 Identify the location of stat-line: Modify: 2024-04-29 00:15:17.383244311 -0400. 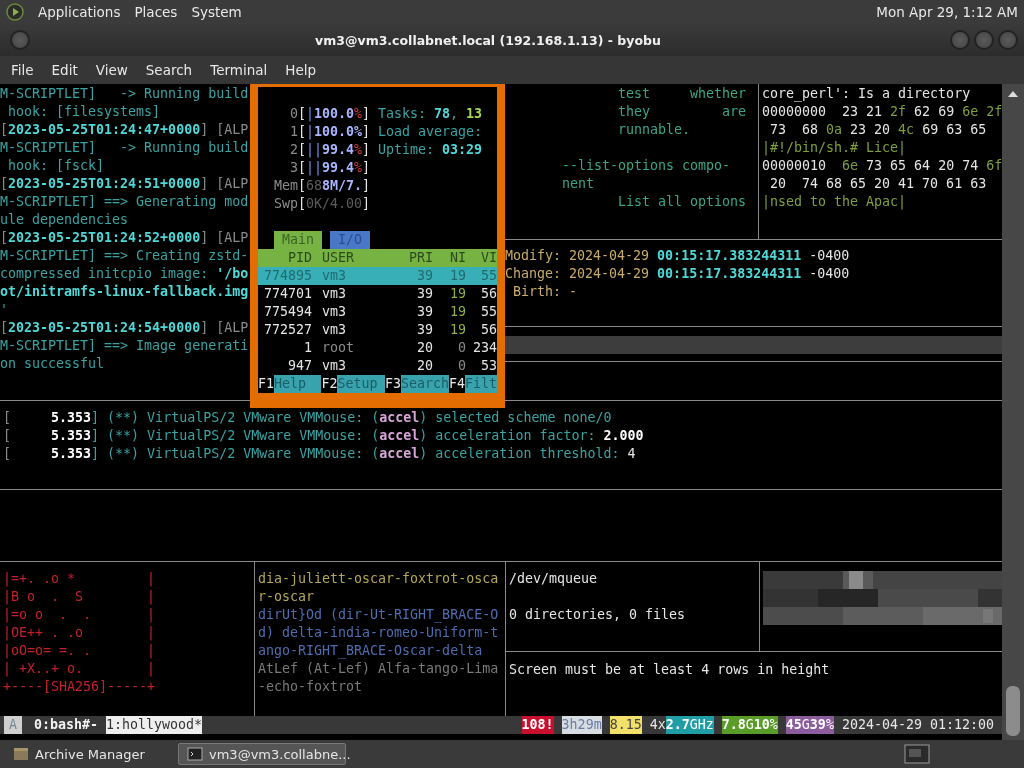
(678, 256).